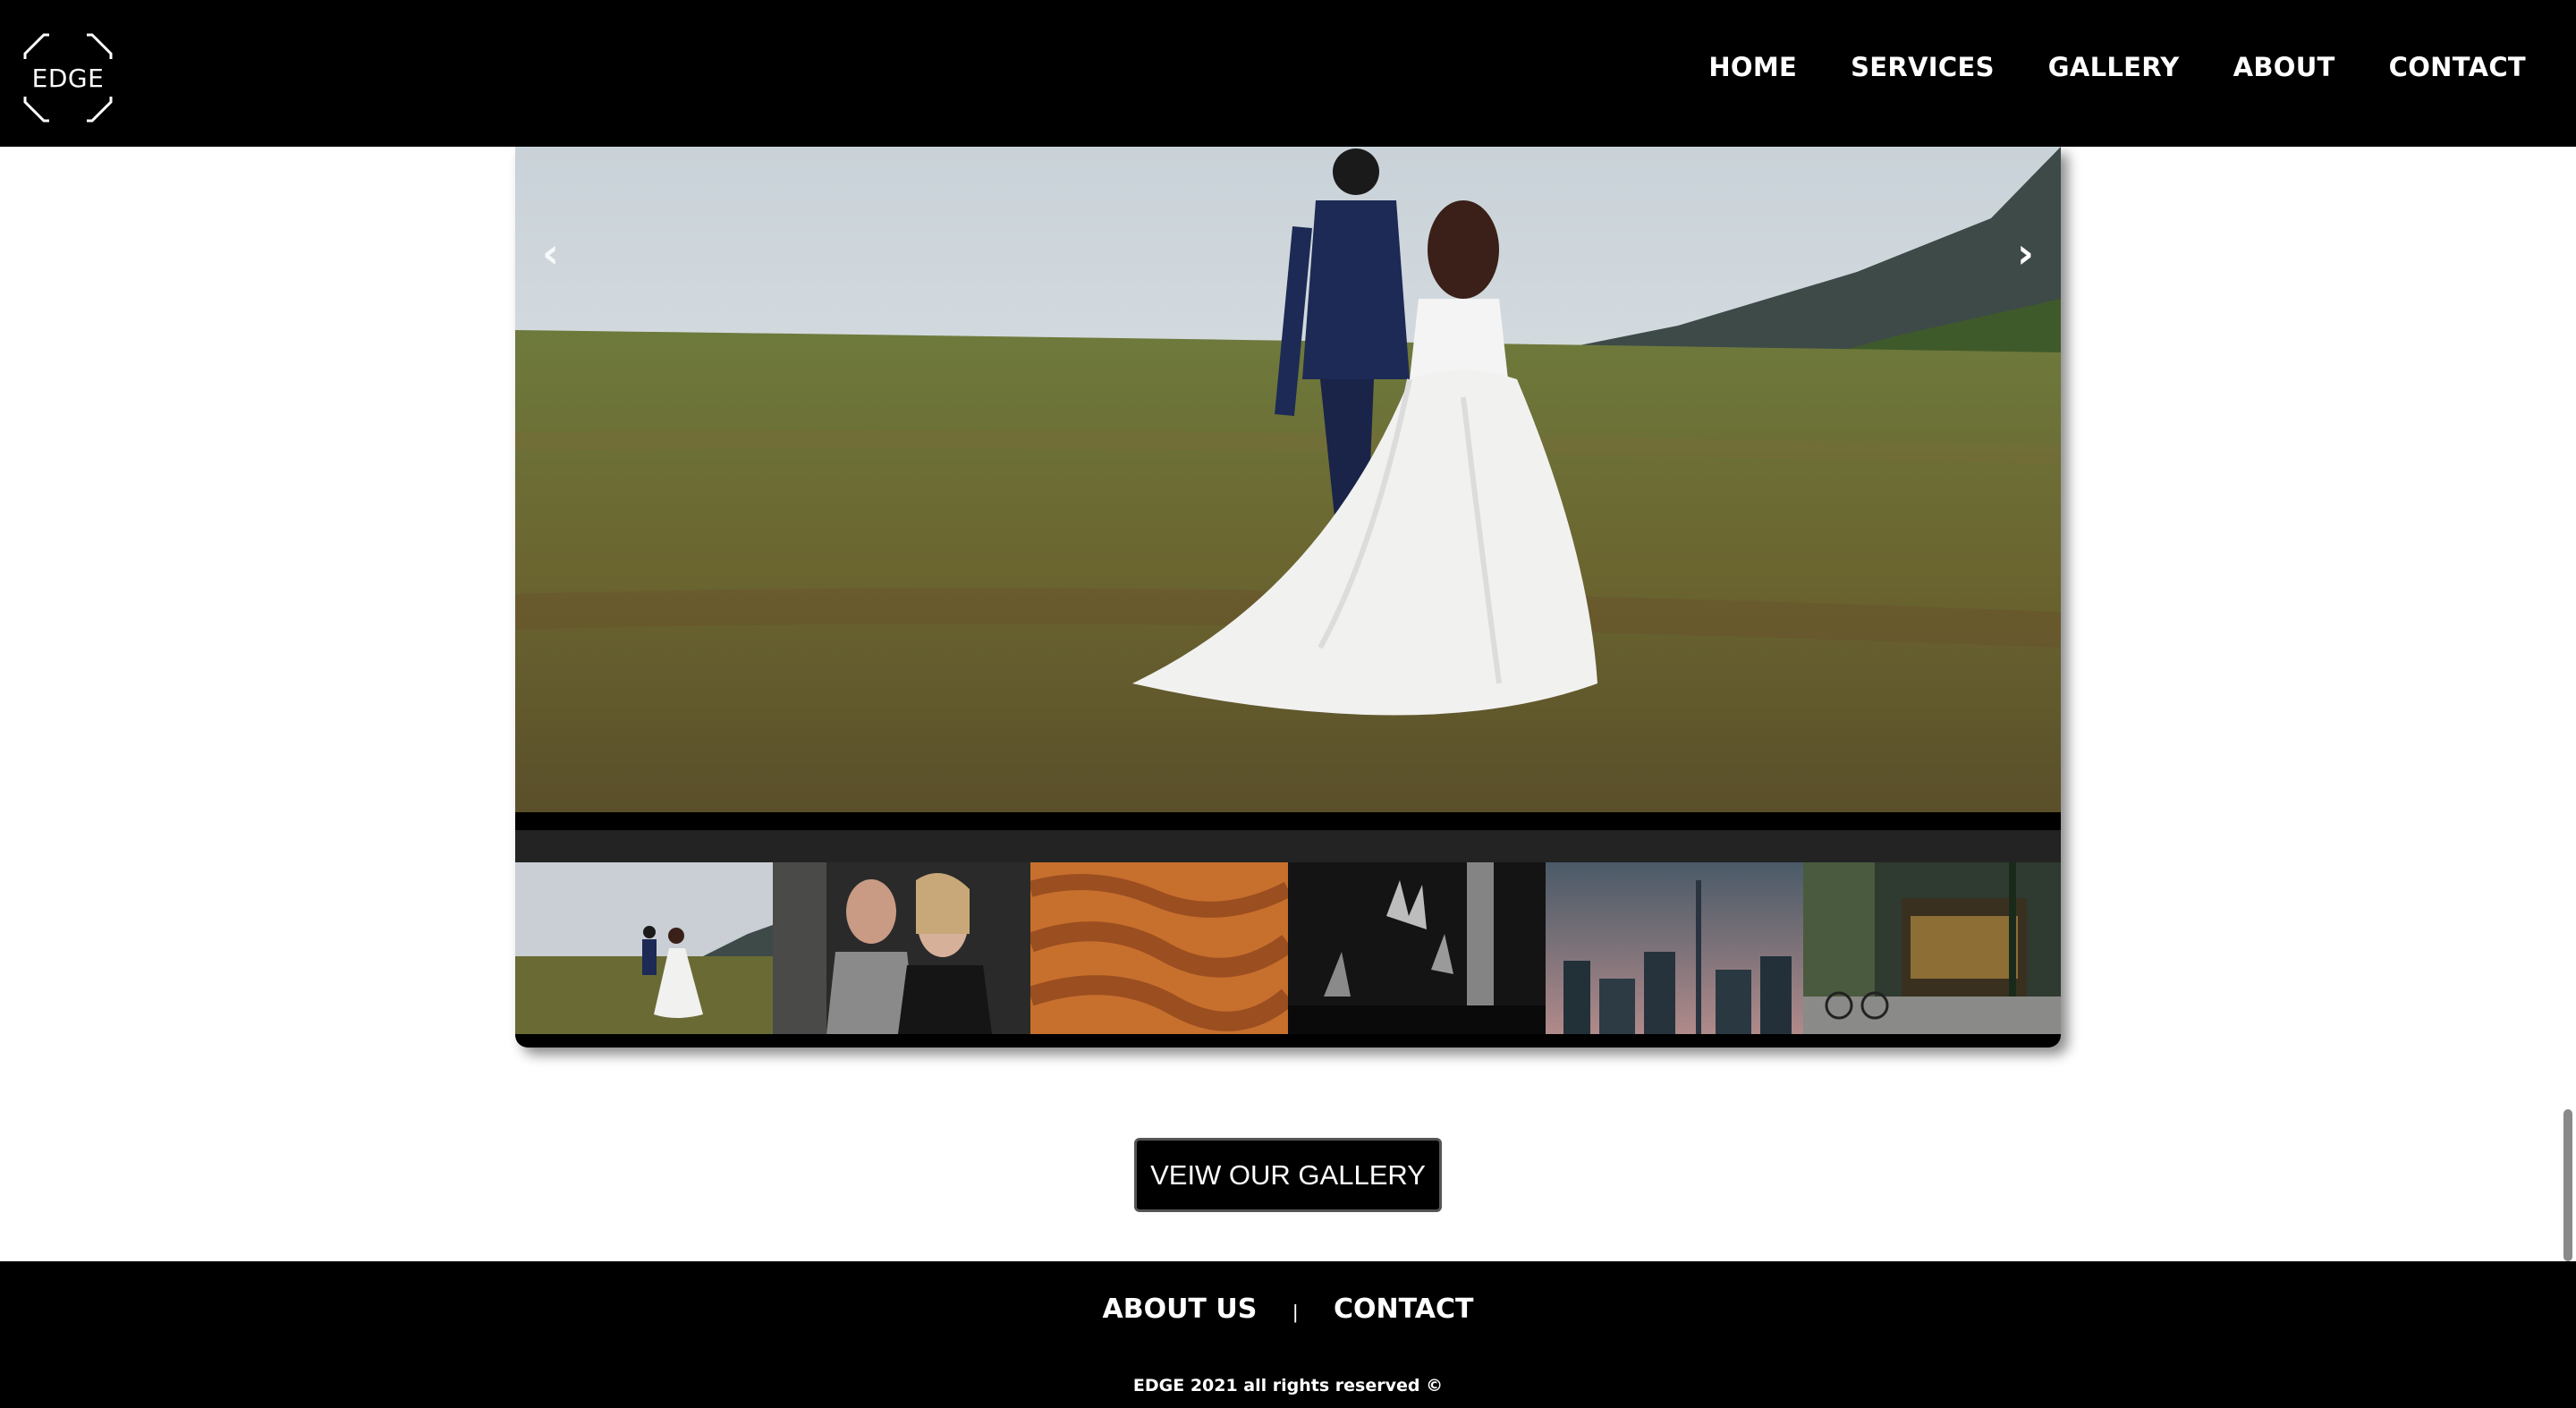 The image size is (2576, 1408). Describe the element at coordinates (1288, 1175) in the screenshot. I see `view-gallery-button: VEIW OUR GALLERY` at that location.